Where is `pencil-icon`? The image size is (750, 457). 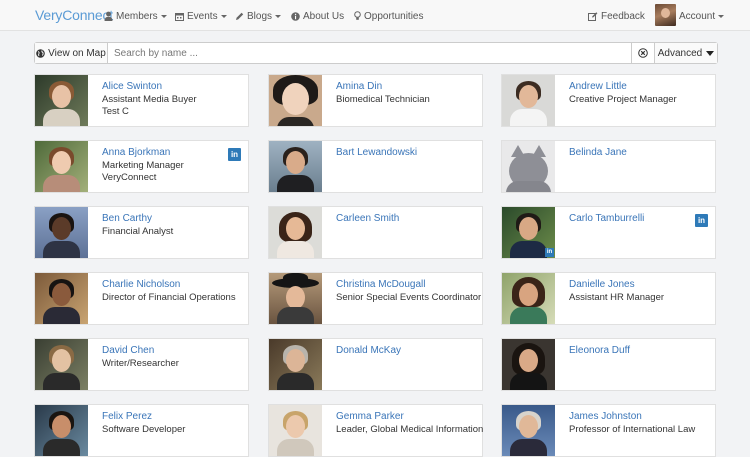 pencil-icon is located at coordinates (240, 16).